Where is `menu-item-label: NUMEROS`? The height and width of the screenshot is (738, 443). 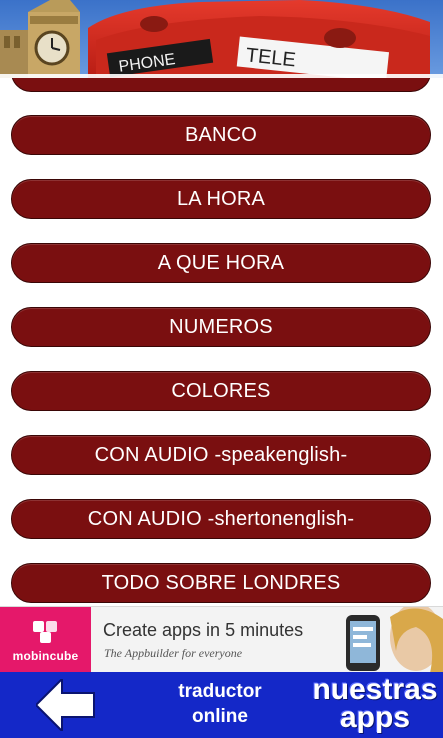 menu-item-label: NUMEROS is located at coordinates (221, 326).